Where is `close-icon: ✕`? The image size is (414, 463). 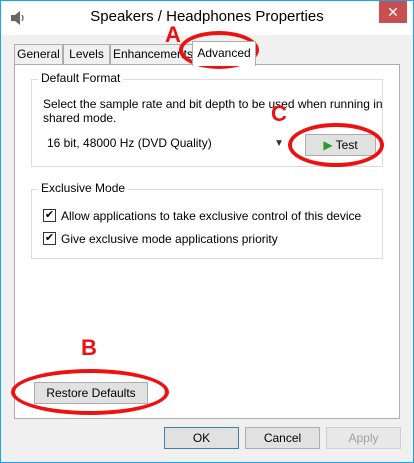
close-icon: ✕ is located at coordinates (393, 12).